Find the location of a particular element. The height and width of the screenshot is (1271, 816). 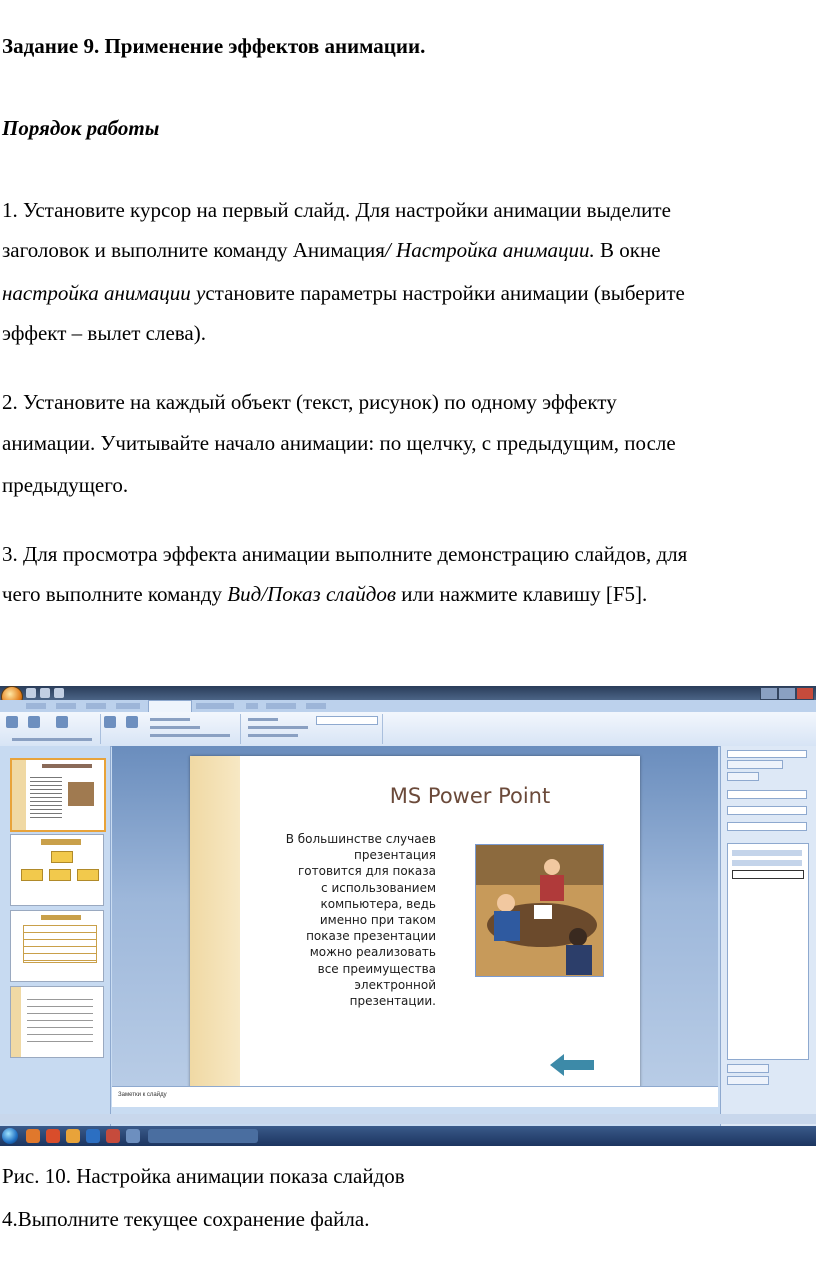

step2-line3: предыдущего. is located at coordinates (65, 485).